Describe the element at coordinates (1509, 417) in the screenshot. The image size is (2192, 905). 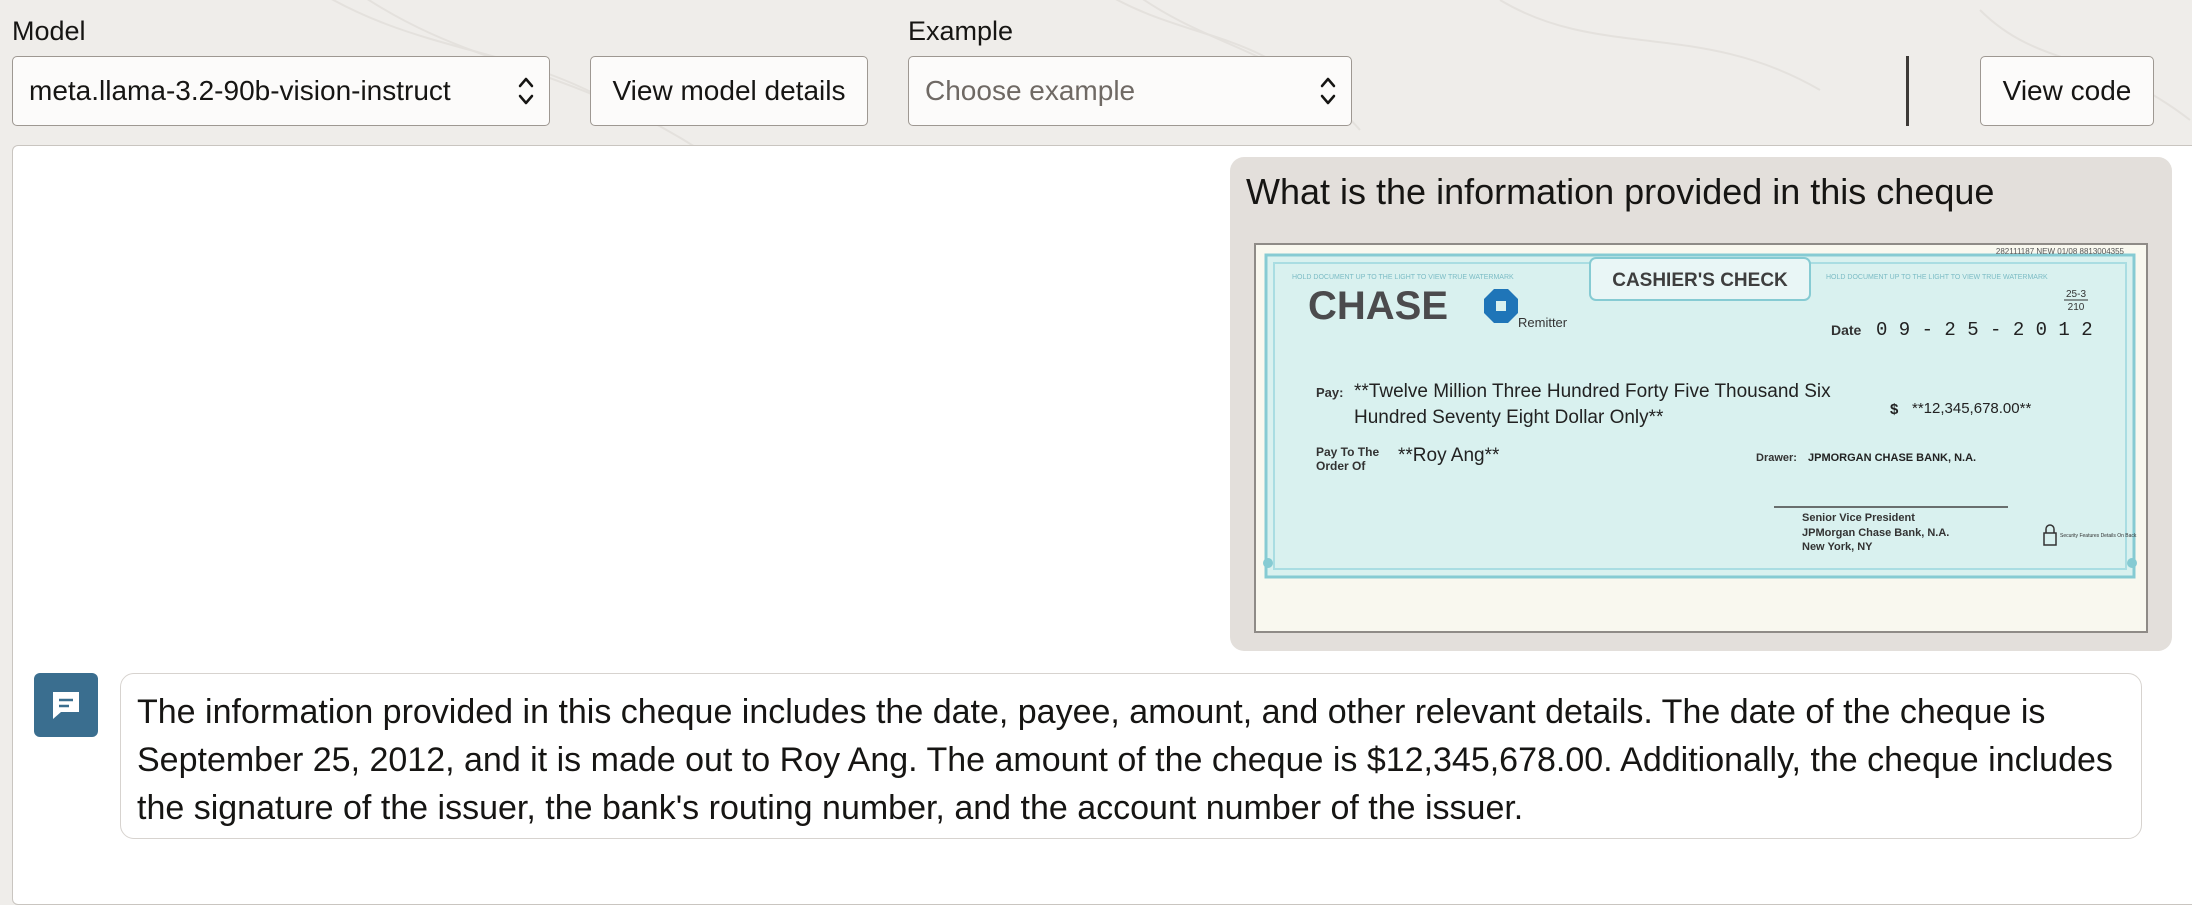
I see `cheque-amount-words-line2: Hundred Seventy Eight Dollar Only**` at that location.